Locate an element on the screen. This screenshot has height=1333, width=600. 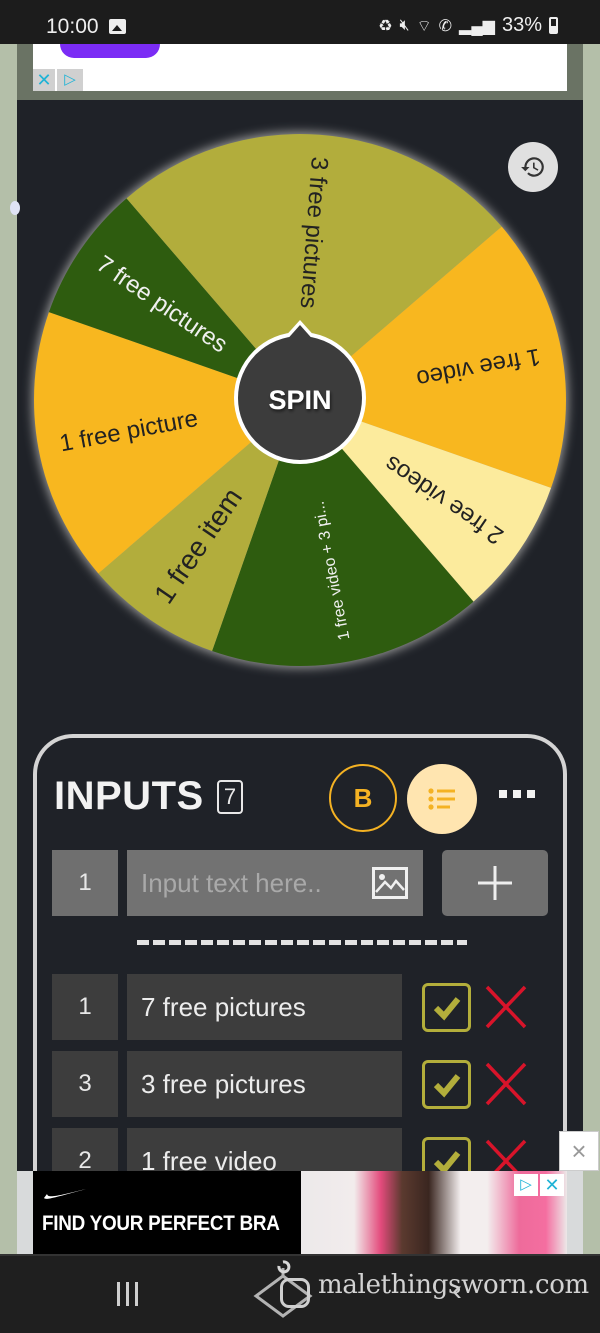
new-entry-weight: 1 is located at coordinates (85, 883).